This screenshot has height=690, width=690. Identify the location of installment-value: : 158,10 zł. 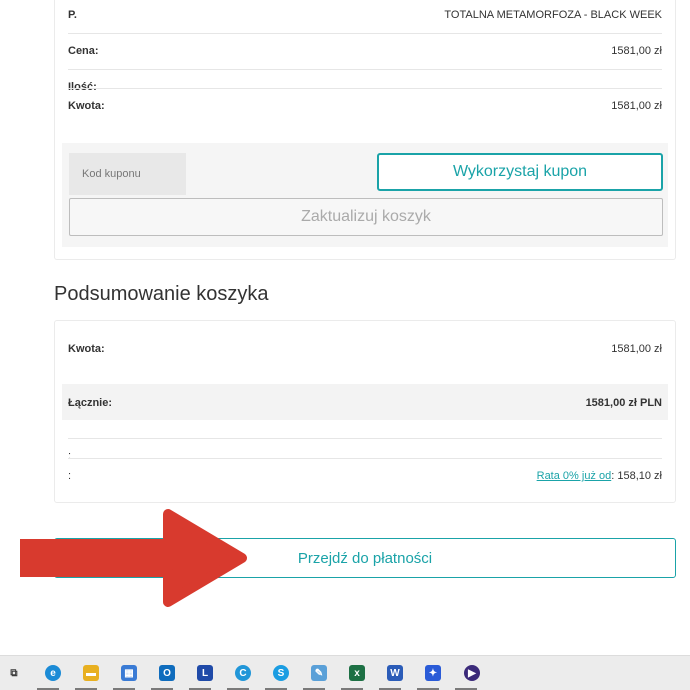
(636, 476).